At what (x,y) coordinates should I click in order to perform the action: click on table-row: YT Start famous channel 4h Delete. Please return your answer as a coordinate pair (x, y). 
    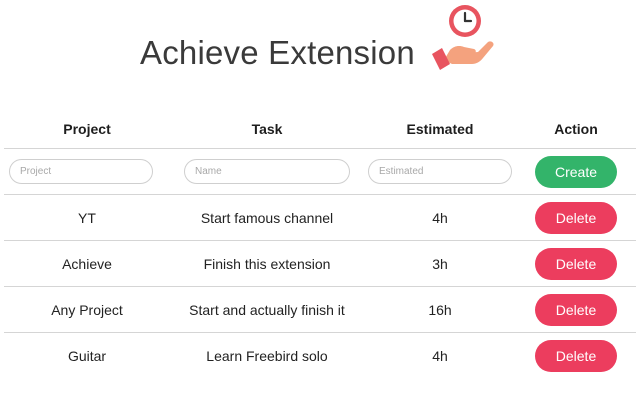
    Looking at the image, I should click on (320, 217).